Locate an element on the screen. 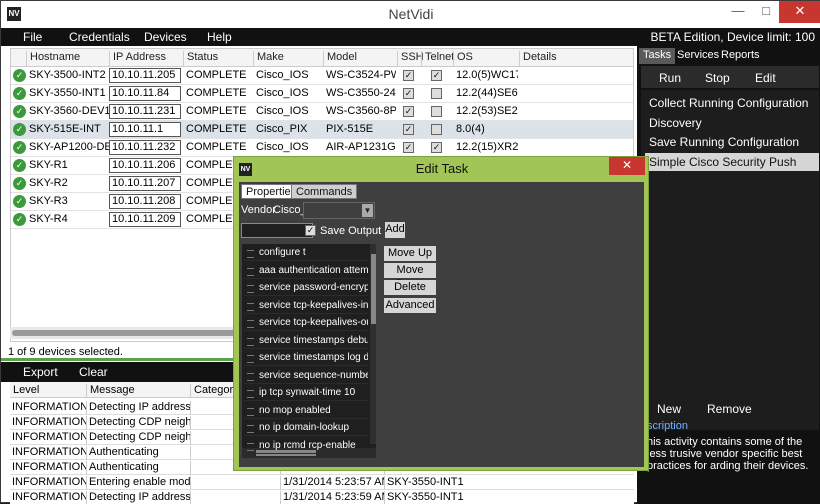 Image resolution: width=820 pixels, height=504 pixels. col-ssh: SSH is located at coordinates (410, 59).